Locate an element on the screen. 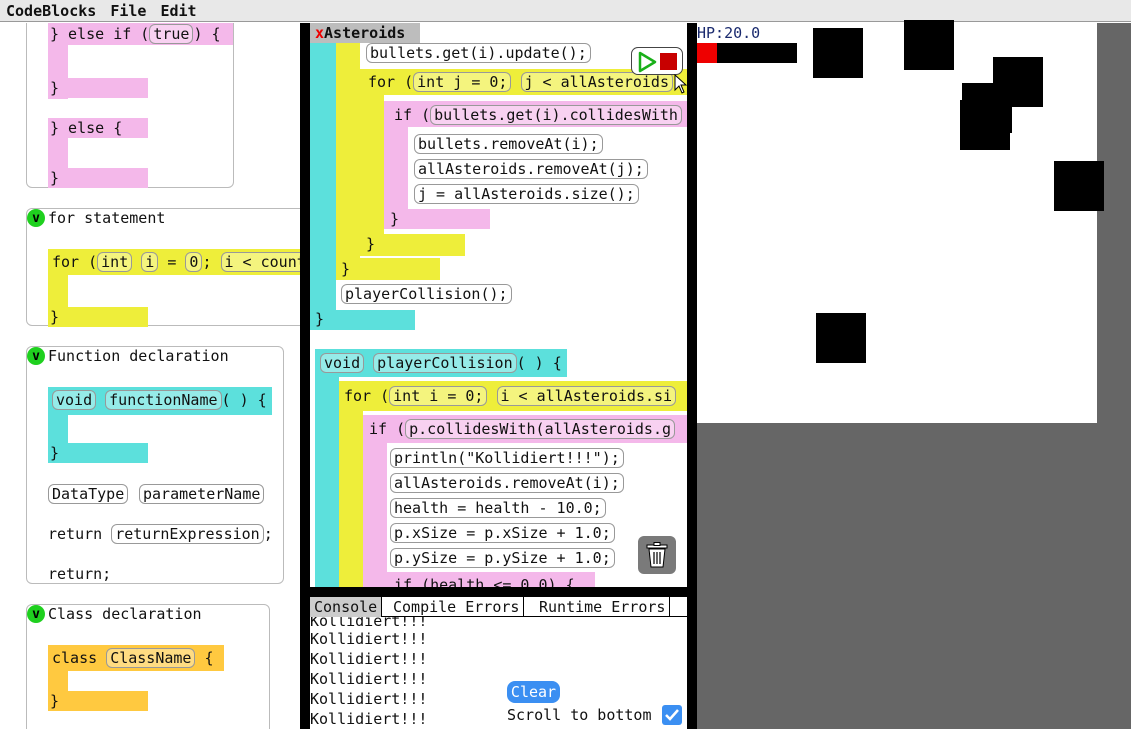 This screenshot has width=1131, height=729. code-line: allAsteroids.removeAt(i); is located at coordinates (507, 483).